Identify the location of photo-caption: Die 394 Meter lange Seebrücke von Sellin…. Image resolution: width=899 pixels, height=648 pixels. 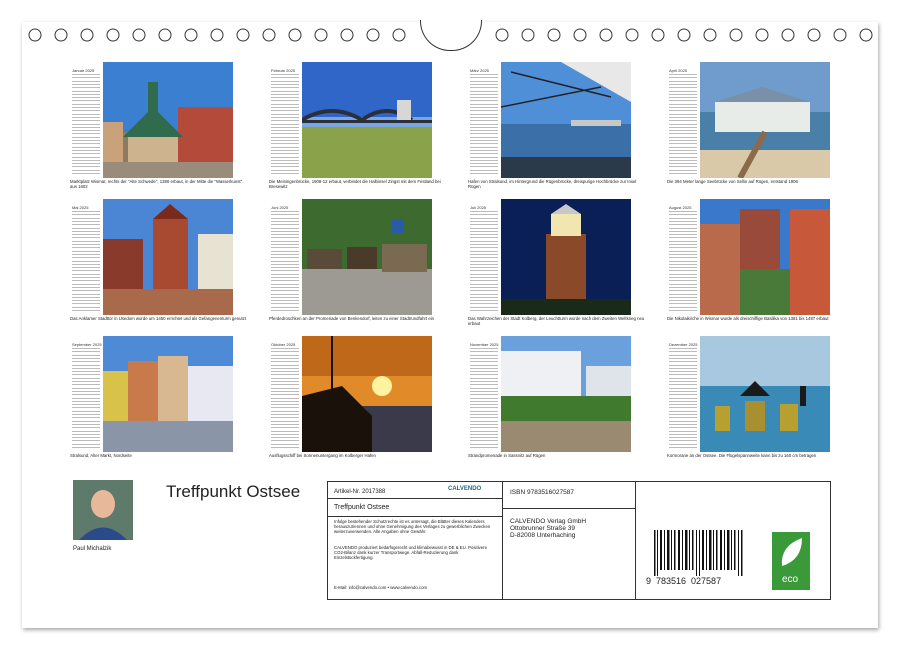
(732, 181).